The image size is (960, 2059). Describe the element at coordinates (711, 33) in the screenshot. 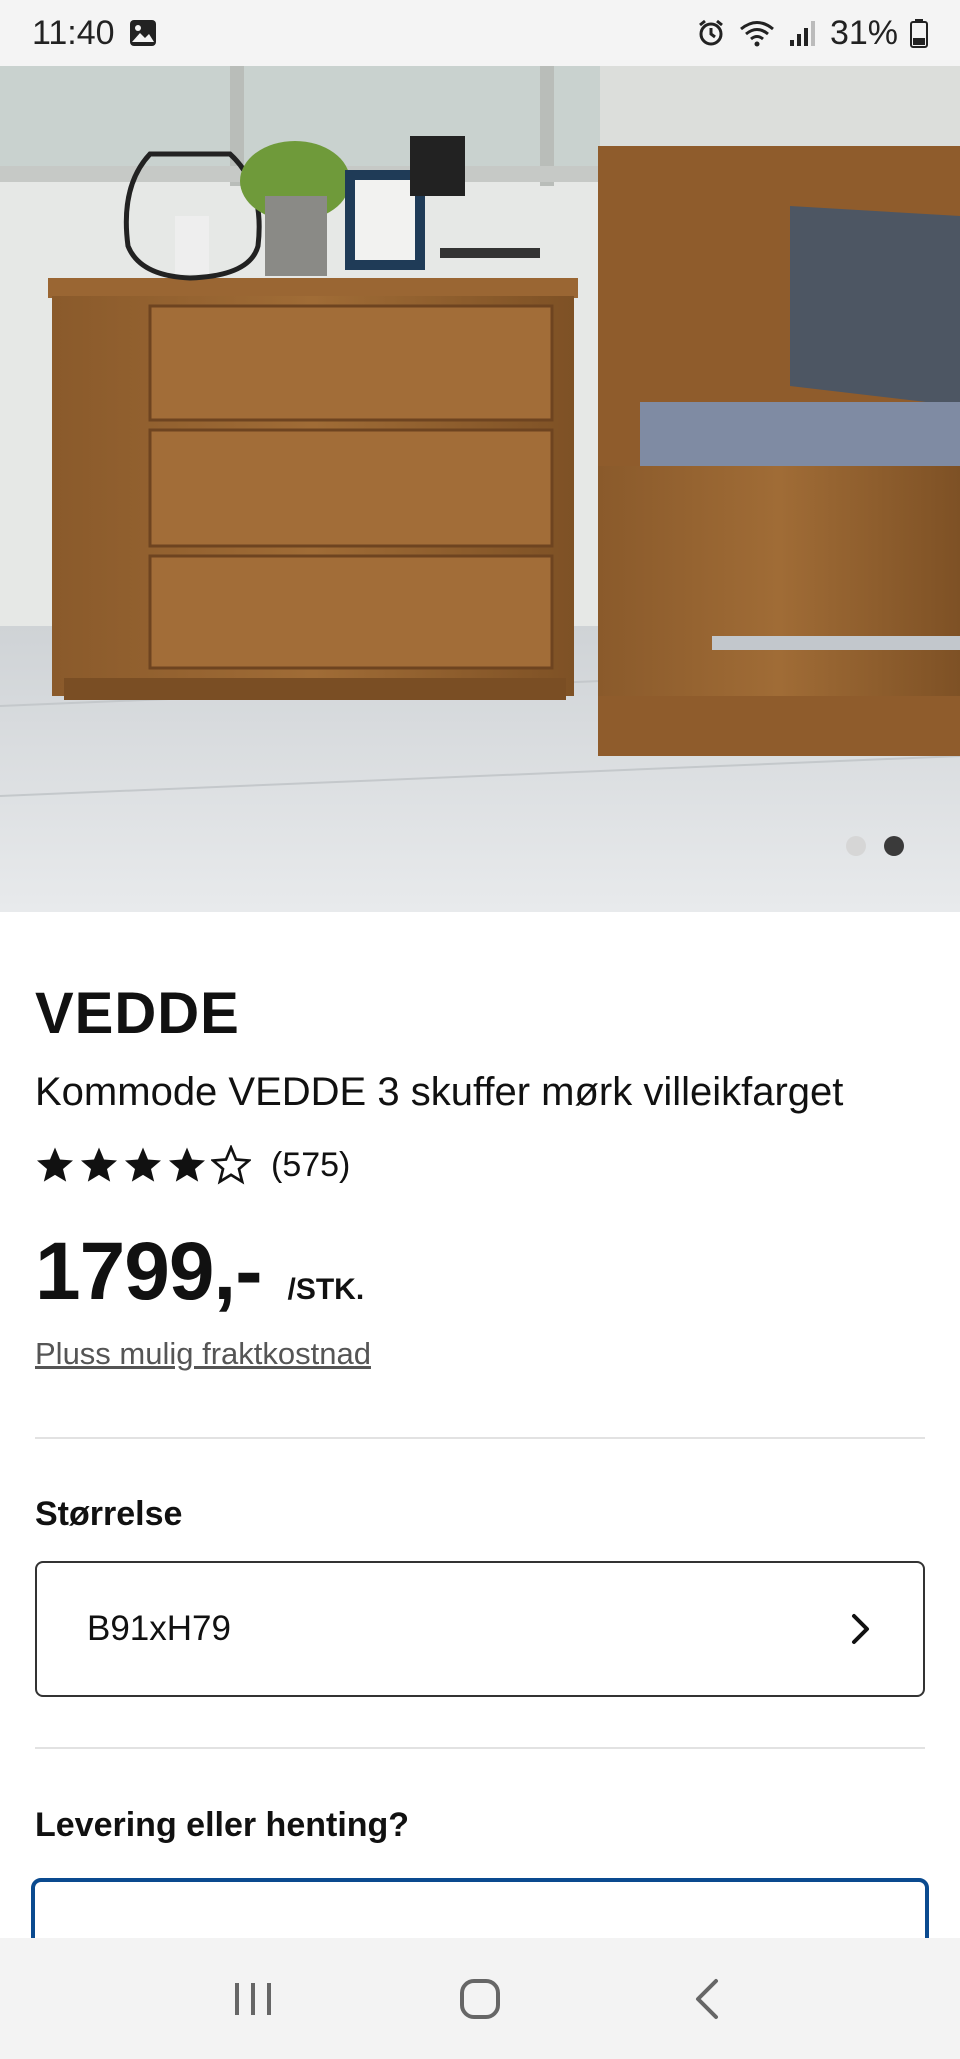

I see `alarm-icon` at that location.